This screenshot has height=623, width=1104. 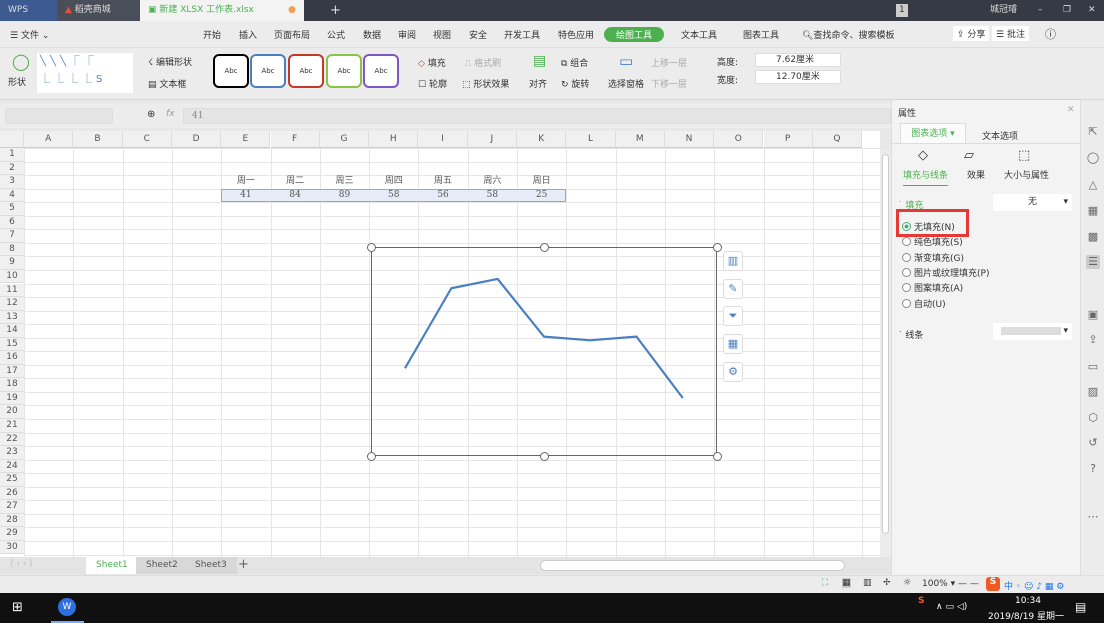 I want to click on table-header-cell: 周日, so click(x=541, y=182).